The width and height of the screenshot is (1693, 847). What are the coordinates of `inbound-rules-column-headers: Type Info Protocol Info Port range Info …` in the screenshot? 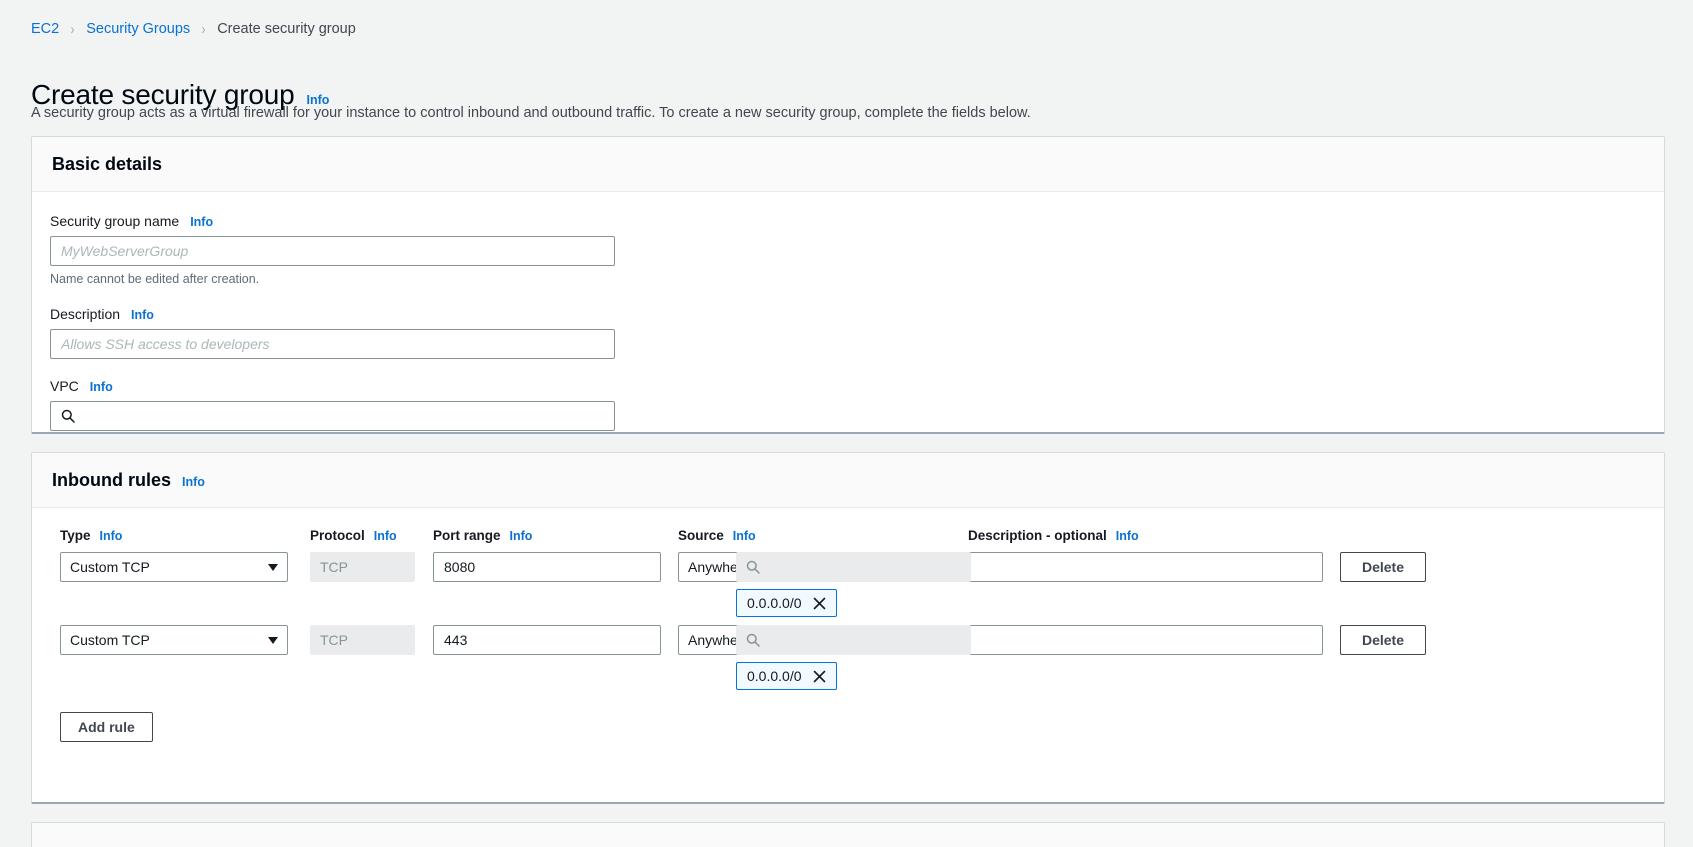 It's located at (848, 535).